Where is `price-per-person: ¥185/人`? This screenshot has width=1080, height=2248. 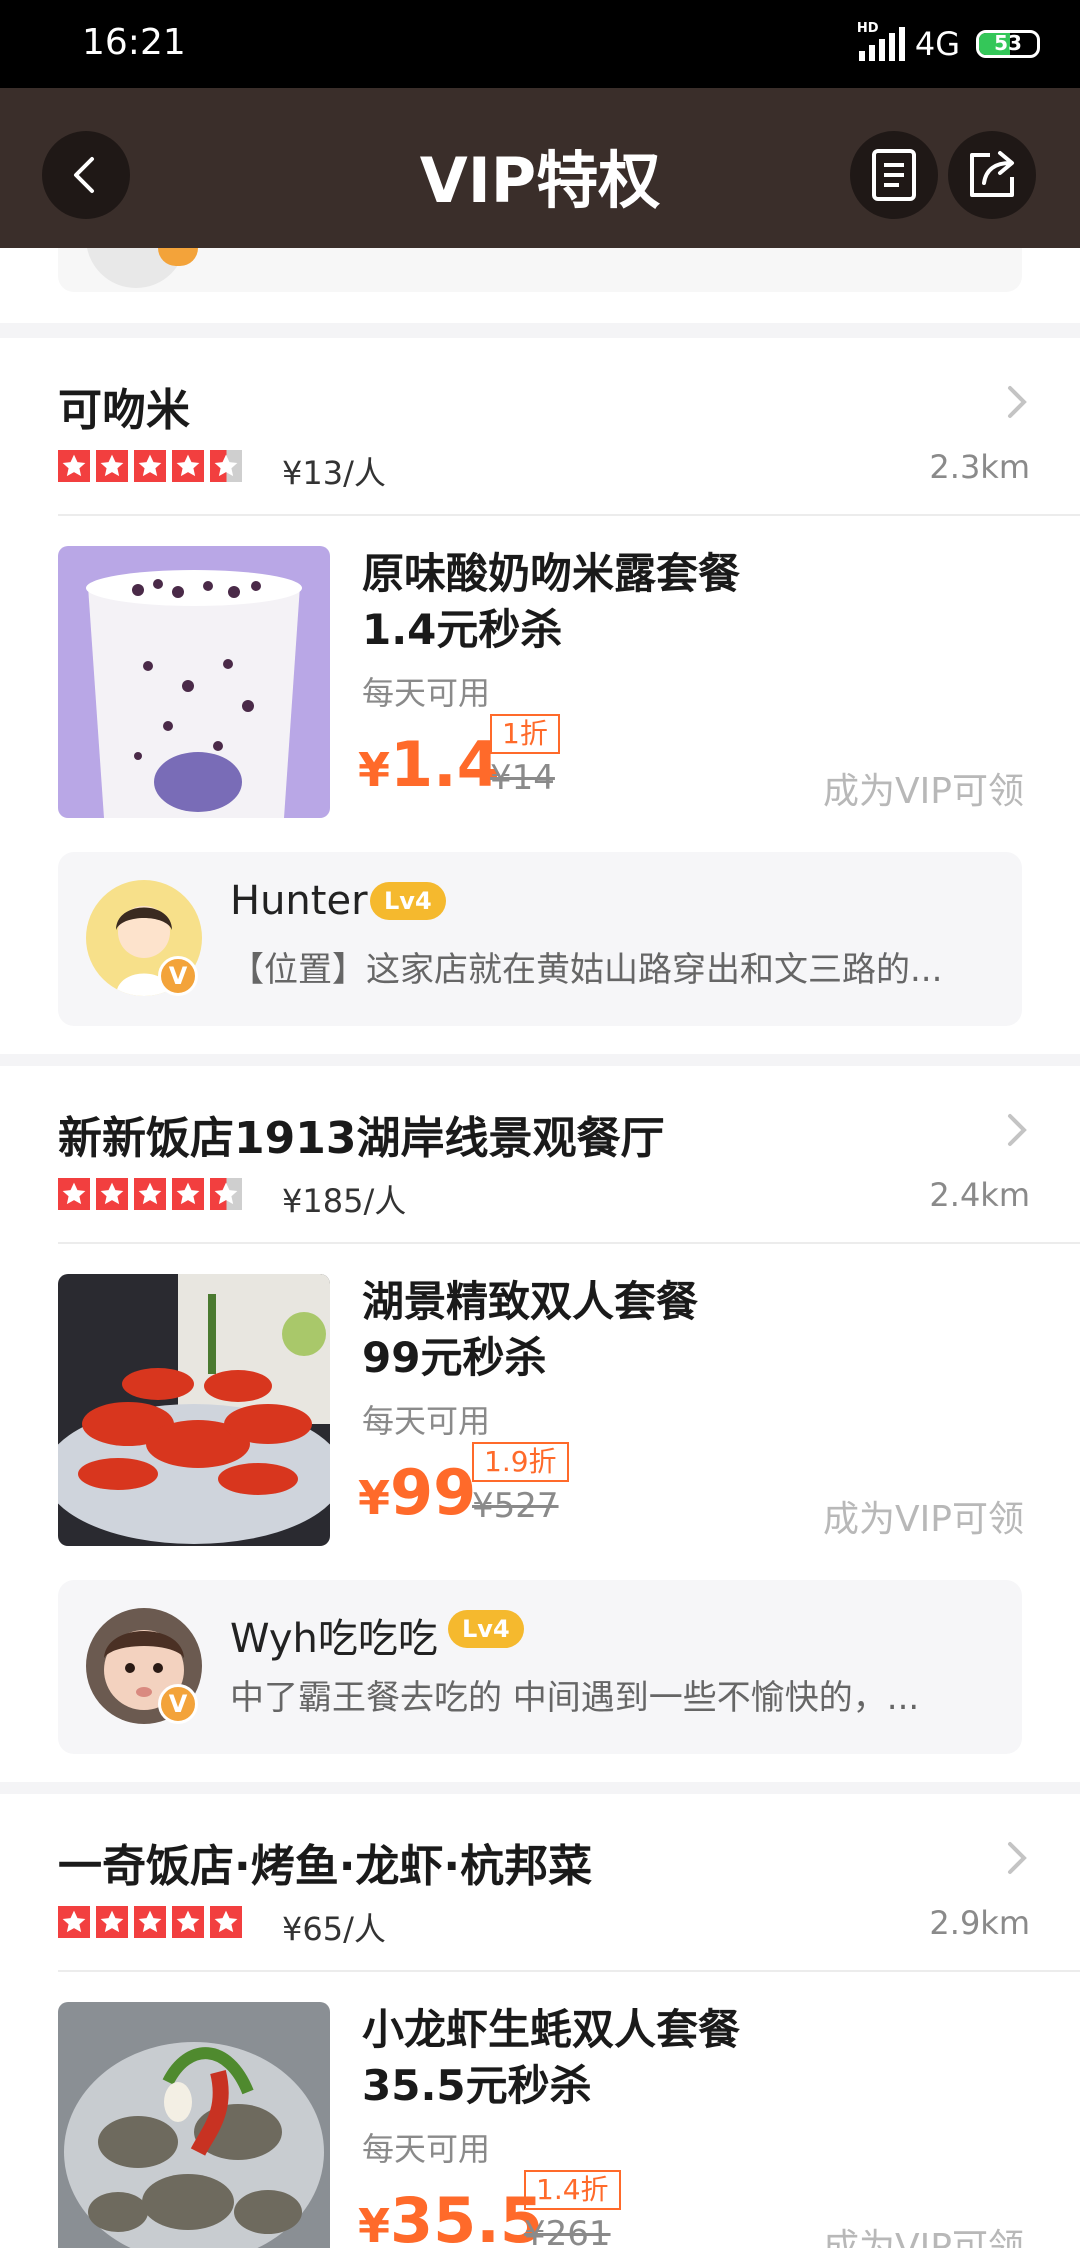 price-per-person: ¥185/人 is located at coordinates (344, 1201).